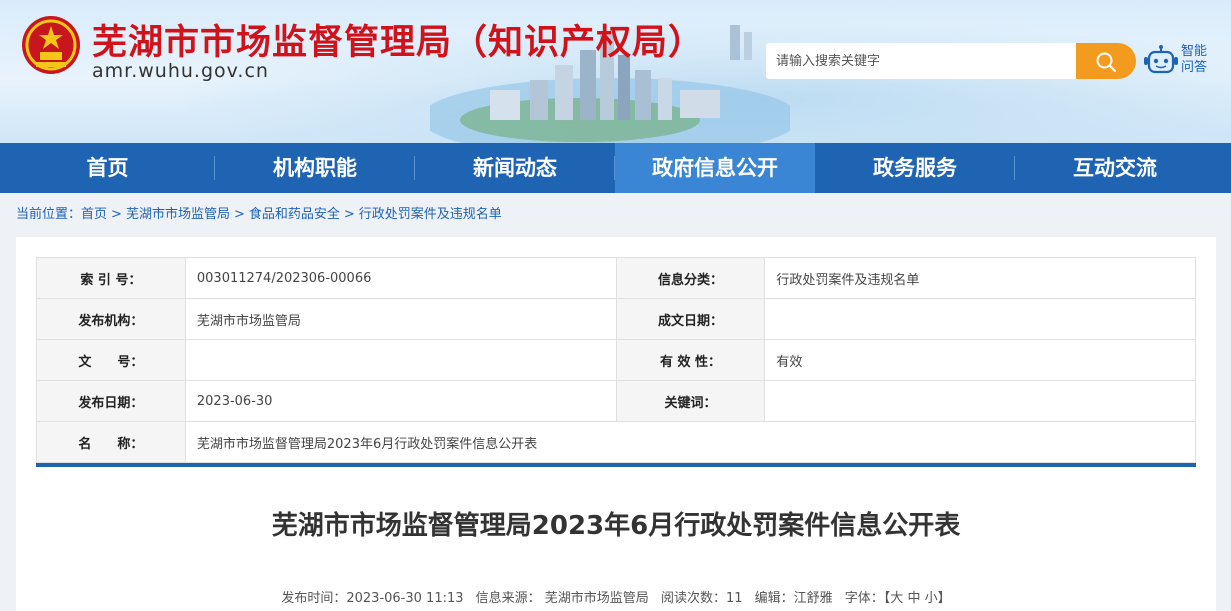 The height and width of the screenshot is (611, 1231). Describe the element at coordinates (922, 61) in the screenshot. I see `search-input` at that location.